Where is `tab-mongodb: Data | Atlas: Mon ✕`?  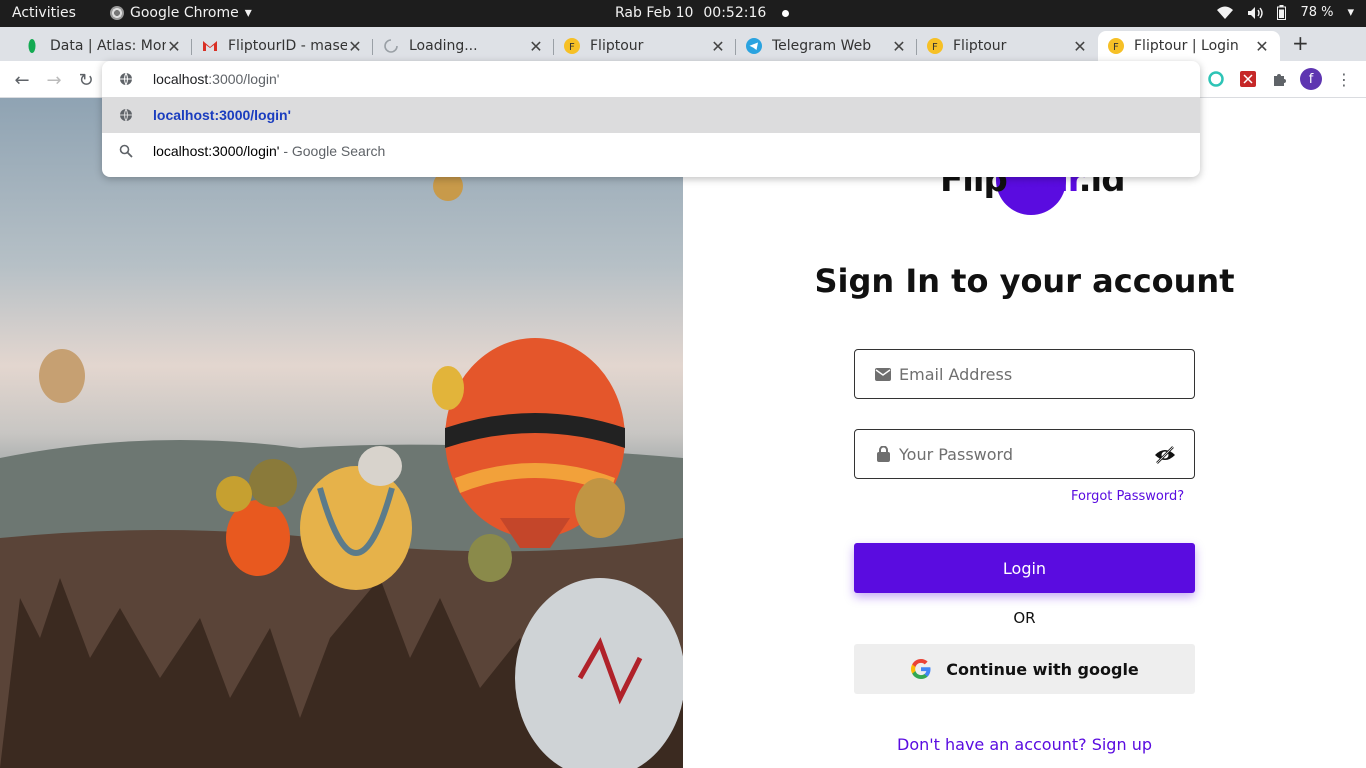
tab-mongodb: Data | Atlas: Mon ✕ is located at coordinates (103, 46).